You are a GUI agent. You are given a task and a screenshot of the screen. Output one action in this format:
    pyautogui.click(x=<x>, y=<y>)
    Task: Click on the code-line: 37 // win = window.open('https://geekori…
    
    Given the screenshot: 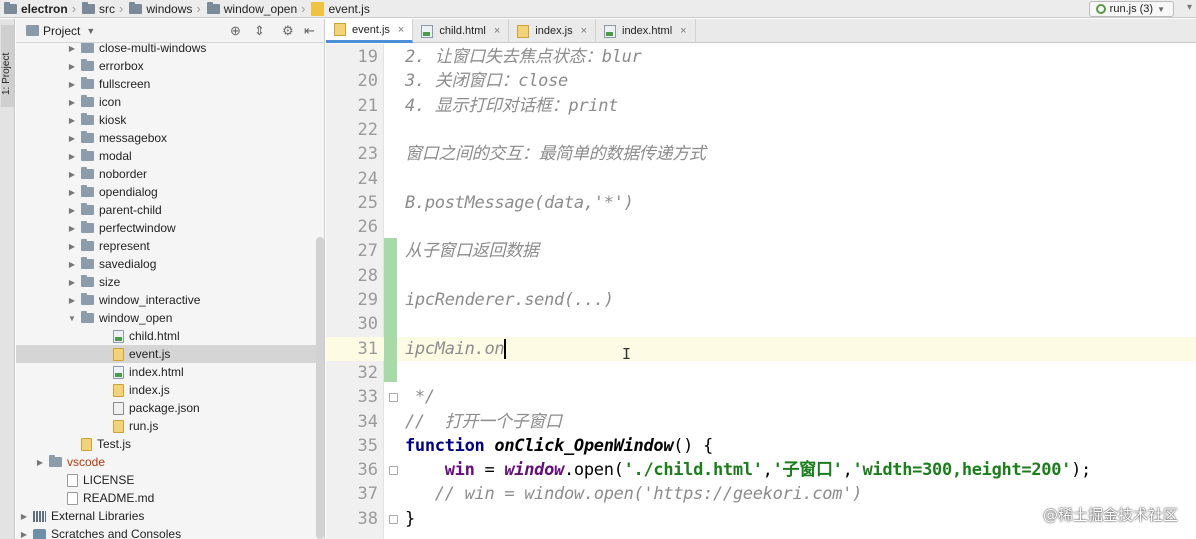 What is the action you would take?
    pyautogui.click(x=761, y=494)
    